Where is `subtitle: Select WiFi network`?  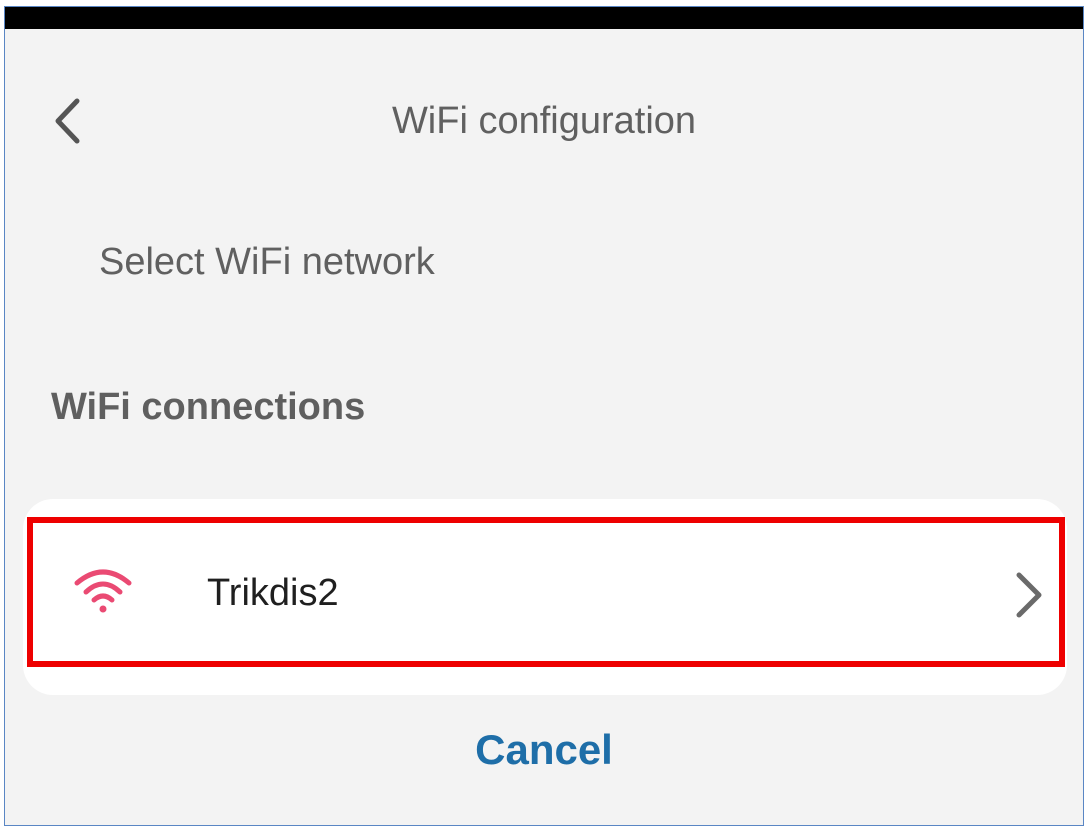
subtitle: Select WiFi network is located at coordinates (267, 262).